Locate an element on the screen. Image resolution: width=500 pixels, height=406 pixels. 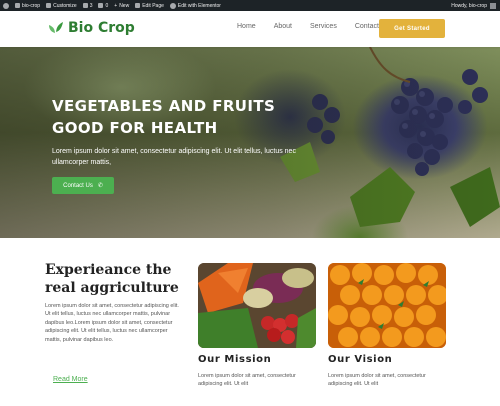
comment-icon is located at coordinates (101, 5).